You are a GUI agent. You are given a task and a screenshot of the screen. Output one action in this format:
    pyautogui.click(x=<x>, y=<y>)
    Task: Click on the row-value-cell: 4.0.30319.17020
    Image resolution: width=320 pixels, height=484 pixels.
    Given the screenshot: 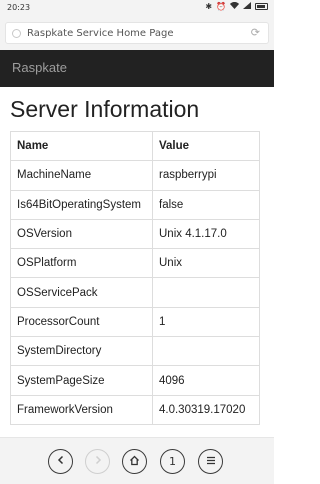 What is the action you would take?
    pyautogui.click(x=206, y=409)
    